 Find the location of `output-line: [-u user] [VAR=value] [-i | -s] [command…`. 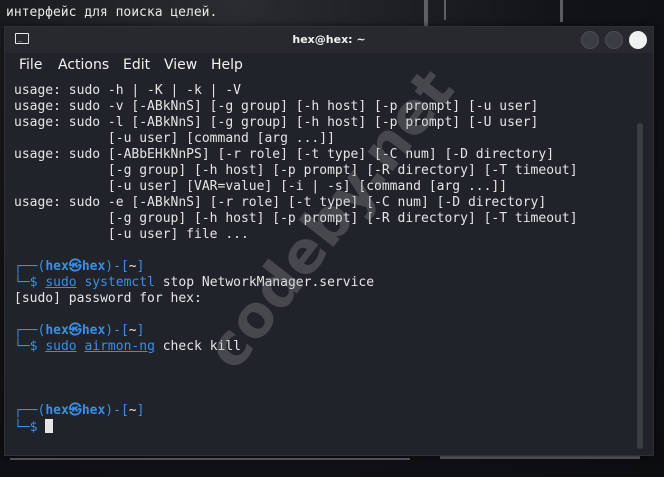

output-line: [-u user] [VAR=value] [-i | -s] [command… is located at coordinates (261, 186).